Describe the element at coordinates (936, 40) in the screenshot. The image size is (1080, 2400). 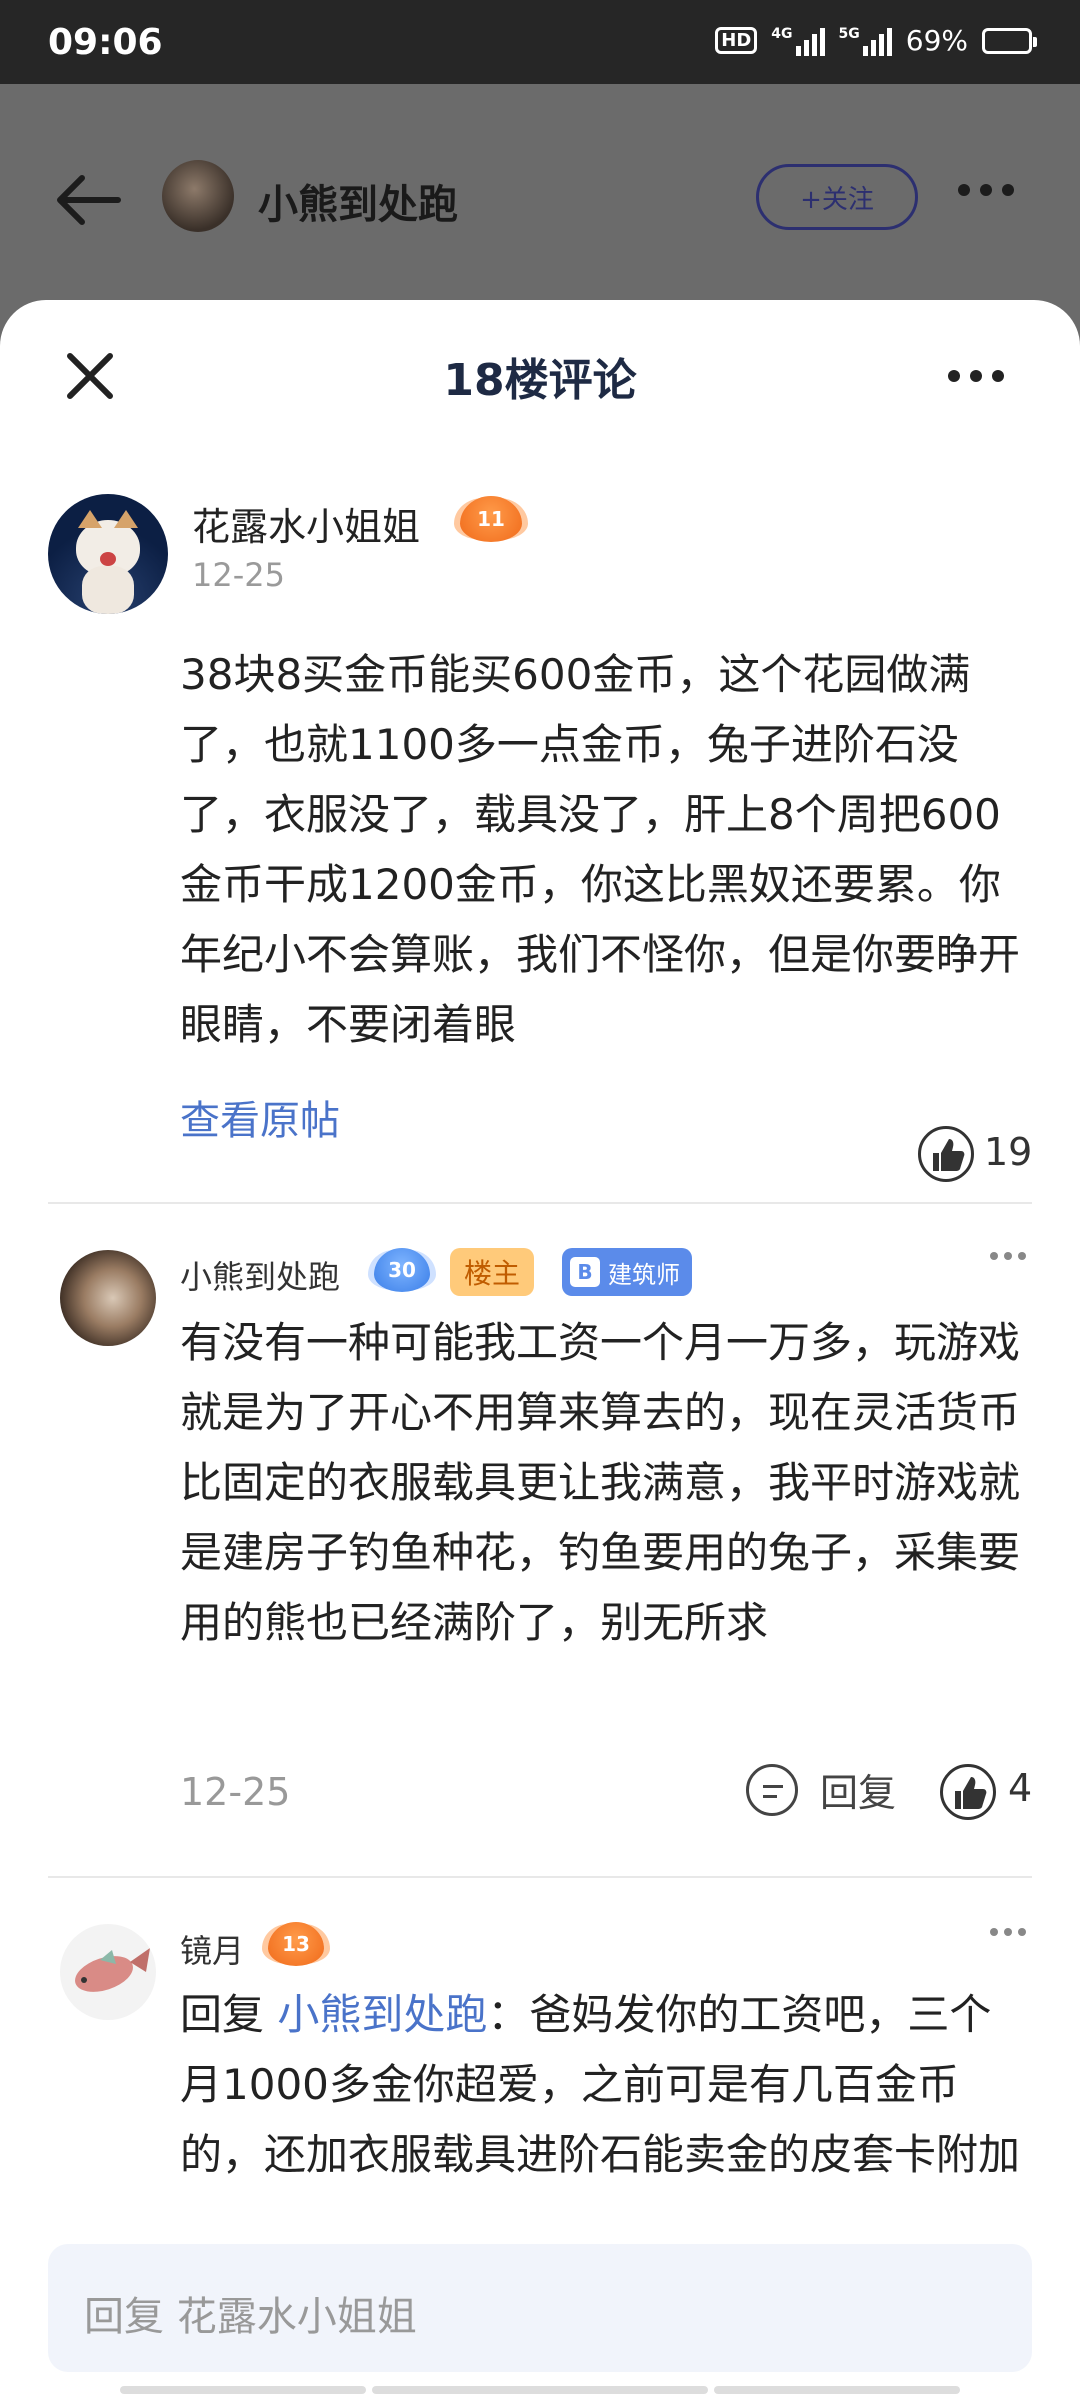
I see `battery-percent: 69%` at that location.